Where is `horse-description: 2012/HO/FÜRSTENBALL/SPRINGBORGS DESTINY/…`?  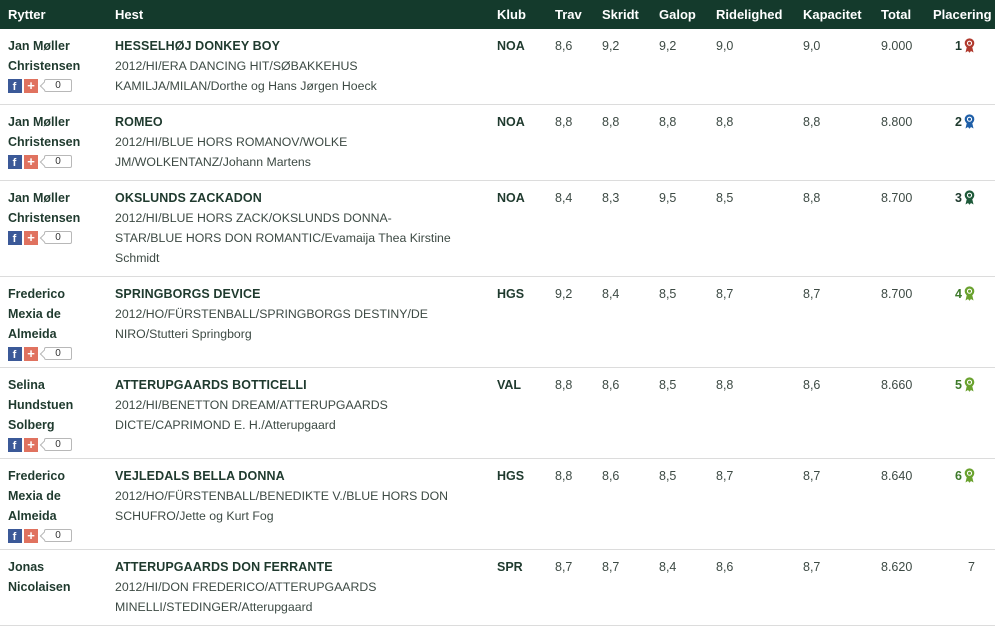
horse-description: 2012/HO/FÜRSTENBALL/SPRINGBORGS DESTINY/… is located at coordinates (306, 324).